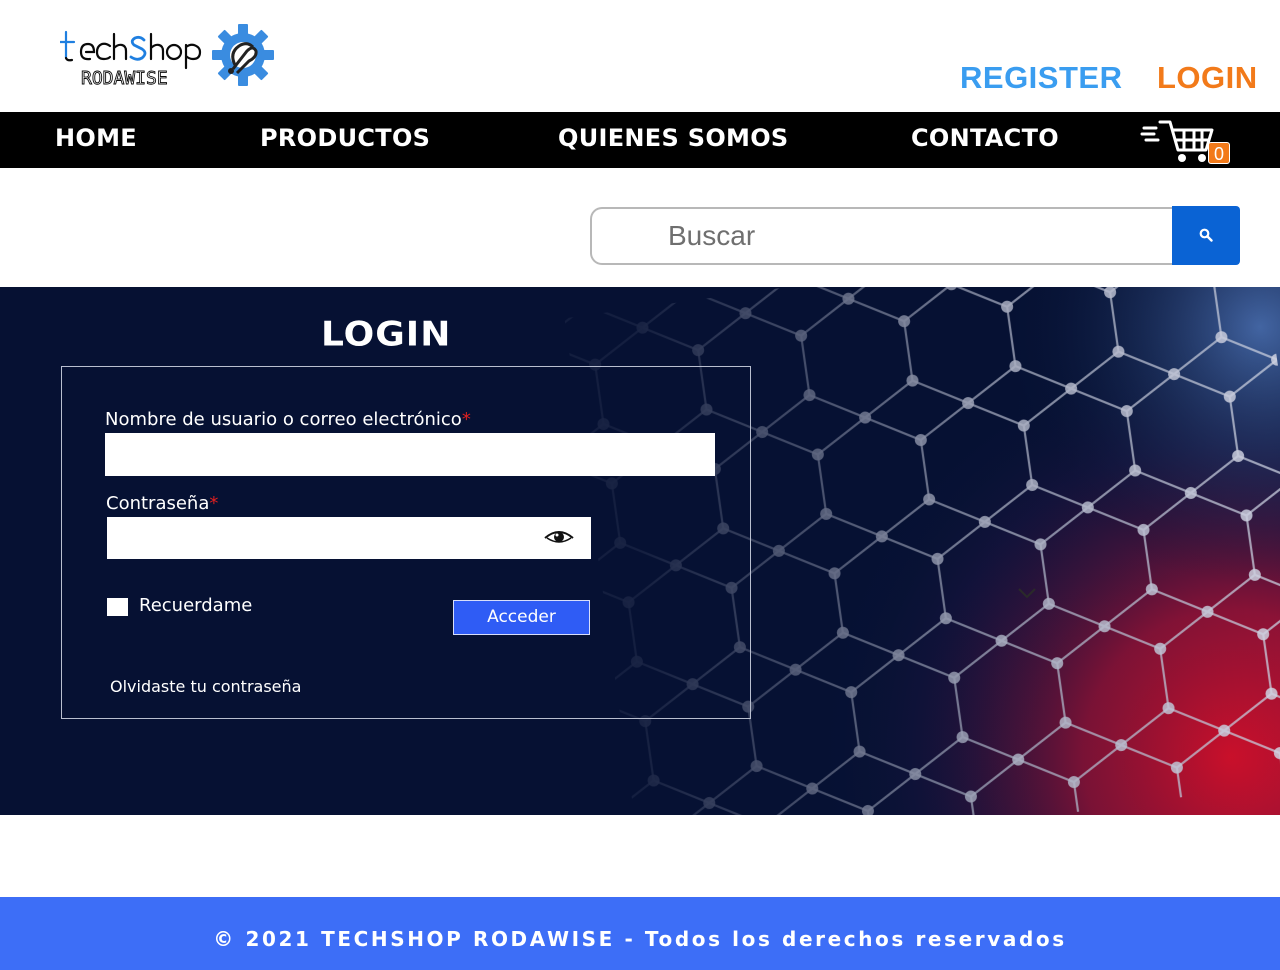 This screenshot has height=970, width=1280. Describe the element at coordinates (1207, 78) in the screenshot. I see `login-link: LOGIN` at that location.